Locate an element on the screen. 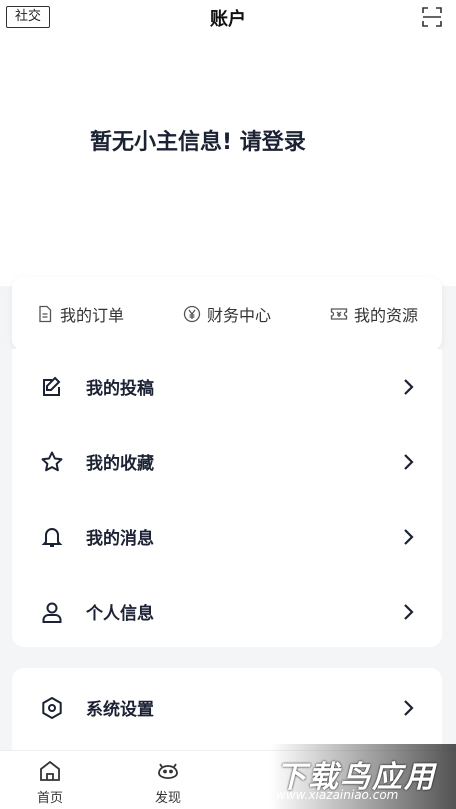  star-icon is located at coordinates (52, 461).